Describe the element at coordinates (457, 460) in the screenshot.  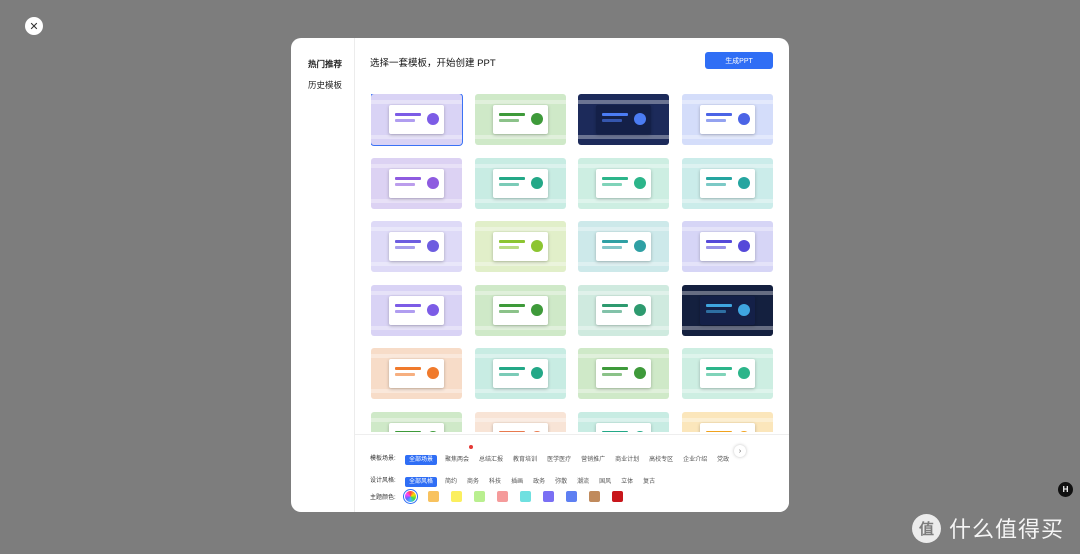
I see `scene-filter-chip: 聚焦两会` at that location.